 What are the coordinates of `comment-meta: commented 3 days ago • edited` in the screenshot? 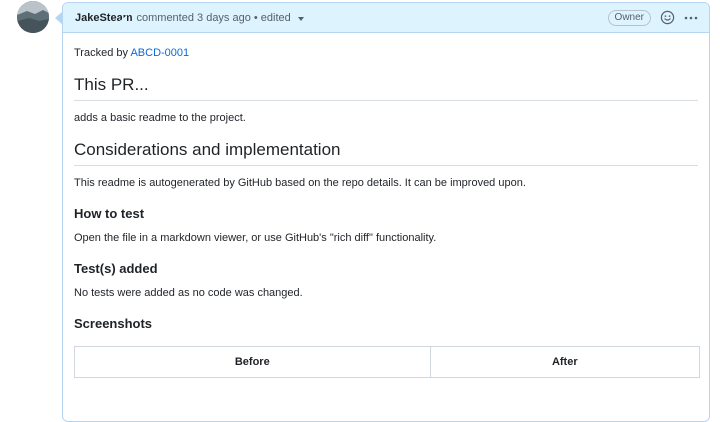 It's located at (220, 18).